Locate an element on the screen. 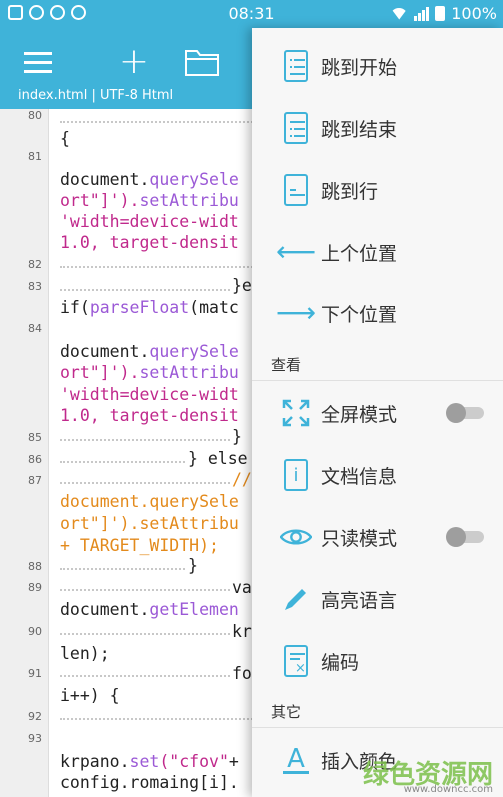 The height and width of the screenshot is (797, 503). menu-item-label: 编码 is located at coordinates (340, 662).